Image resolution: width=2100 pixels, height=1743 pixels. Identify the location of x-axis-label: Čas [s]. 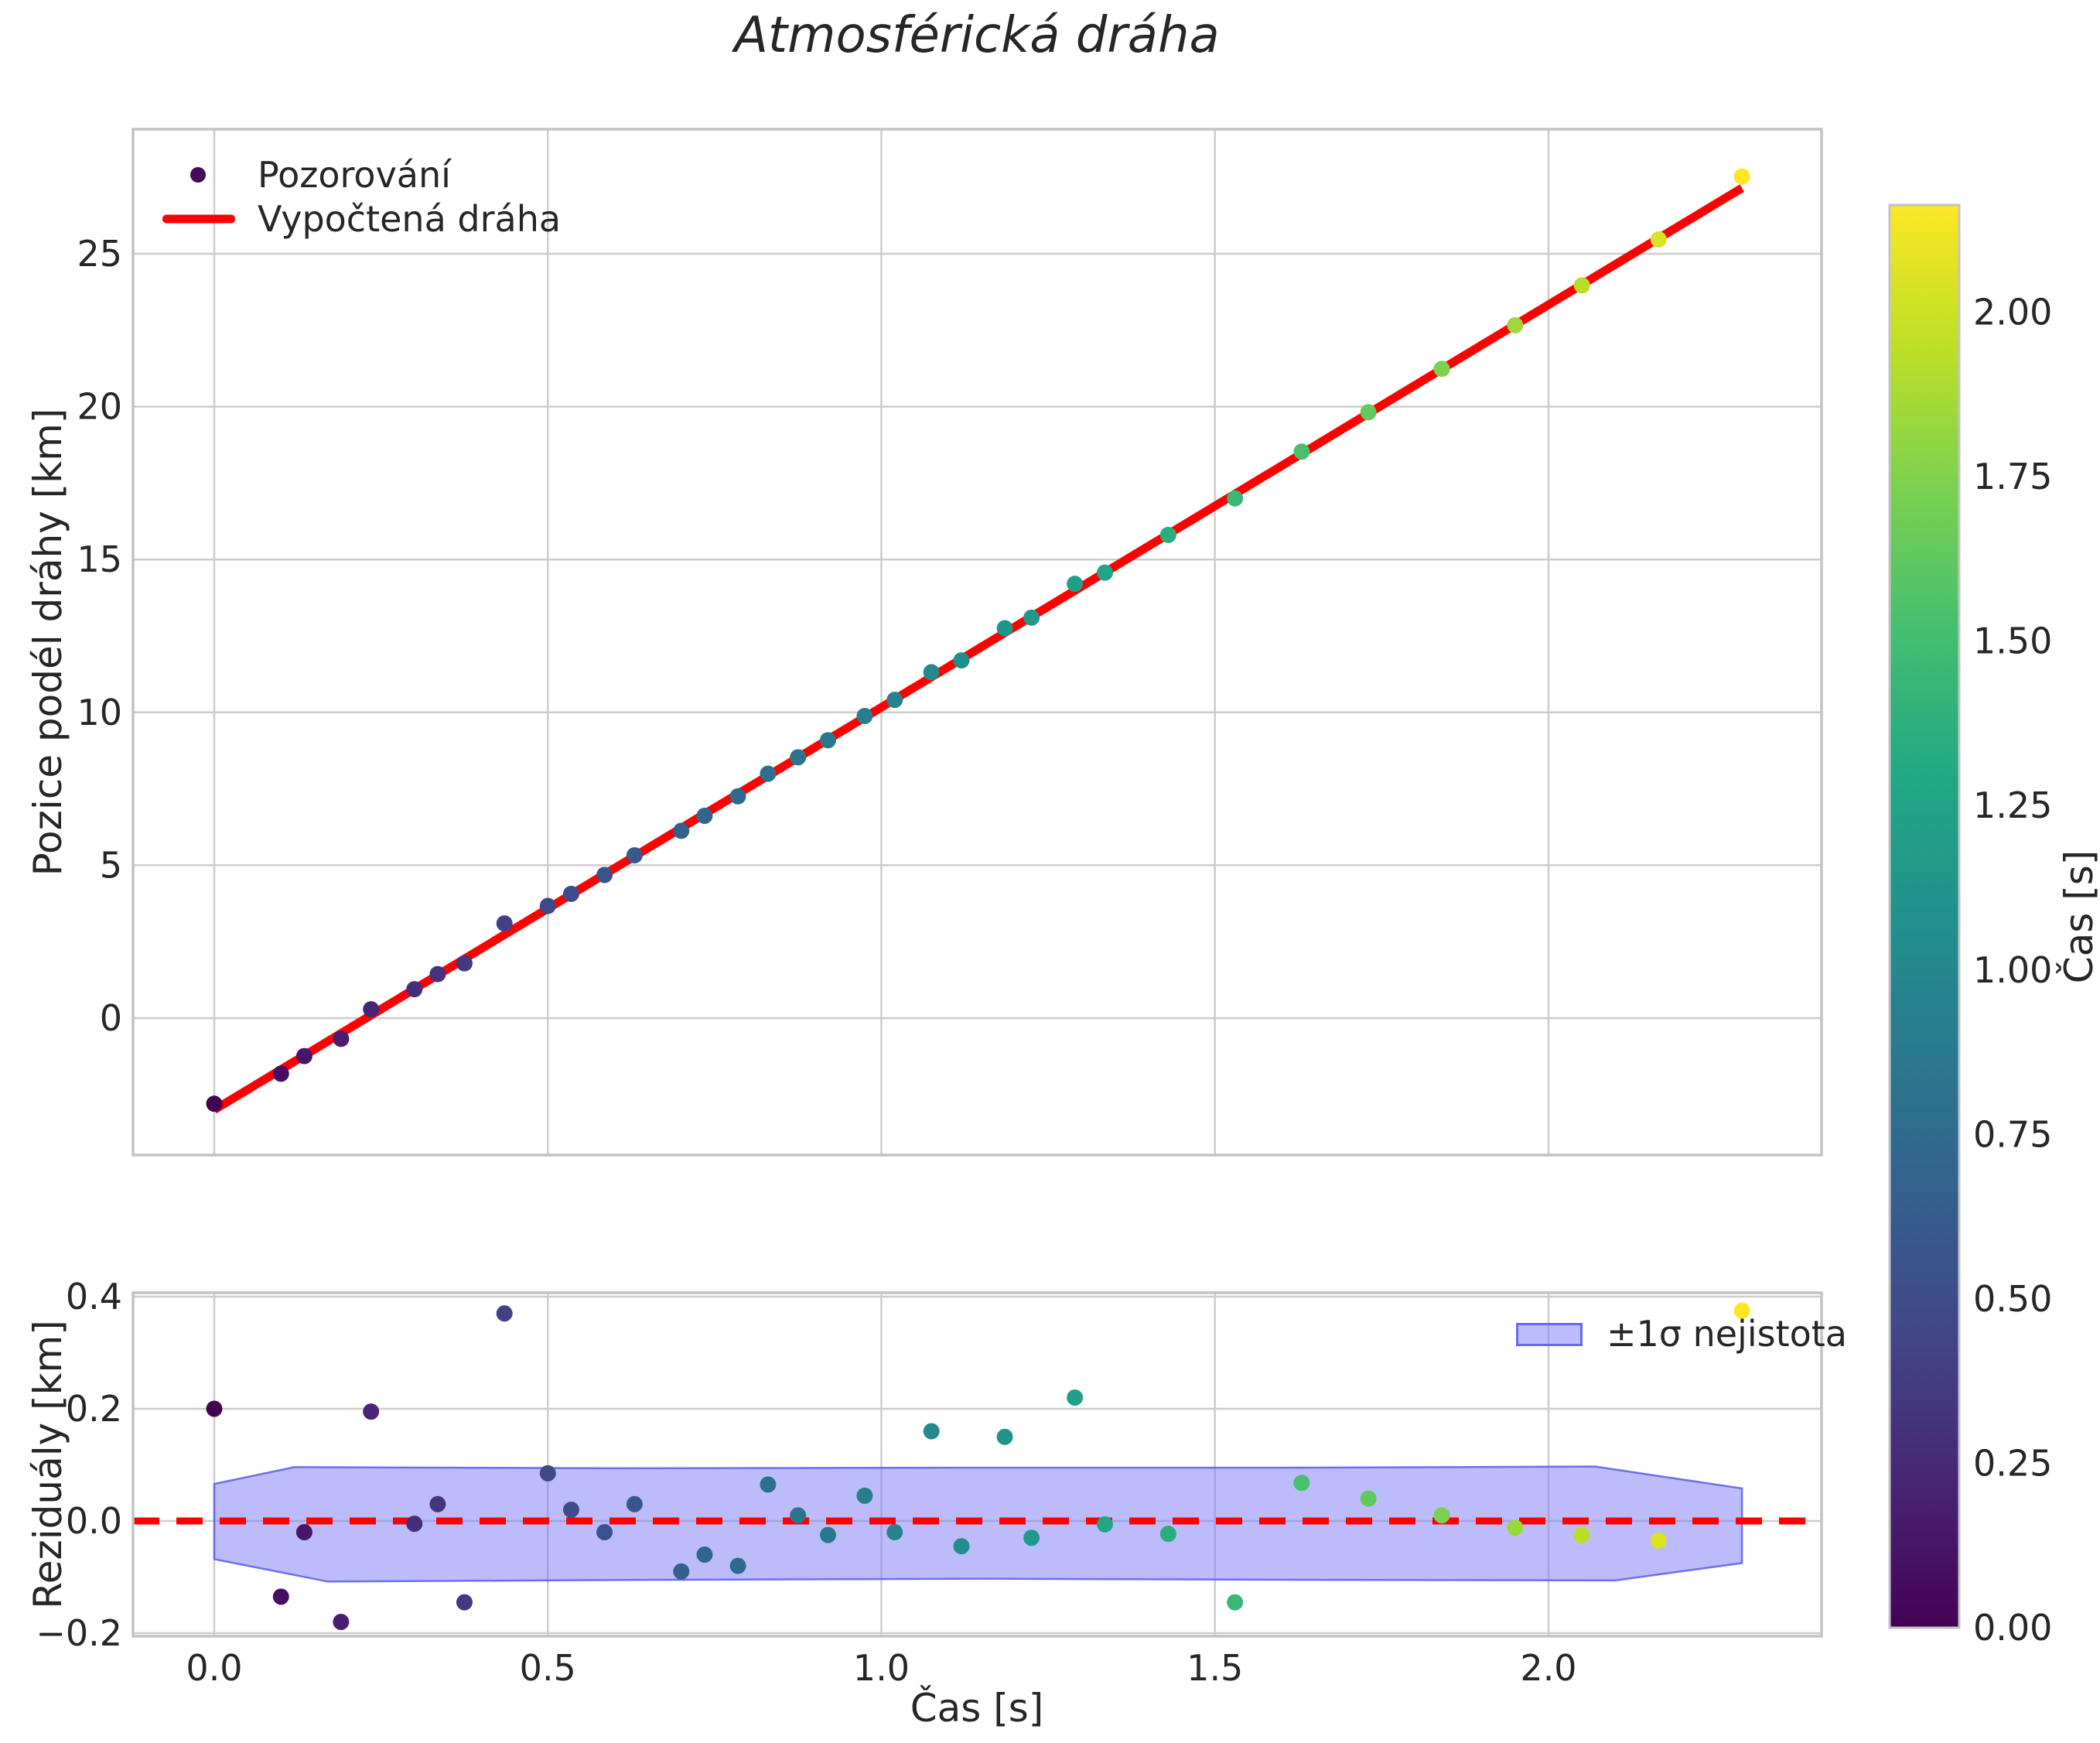
(977, 1708).